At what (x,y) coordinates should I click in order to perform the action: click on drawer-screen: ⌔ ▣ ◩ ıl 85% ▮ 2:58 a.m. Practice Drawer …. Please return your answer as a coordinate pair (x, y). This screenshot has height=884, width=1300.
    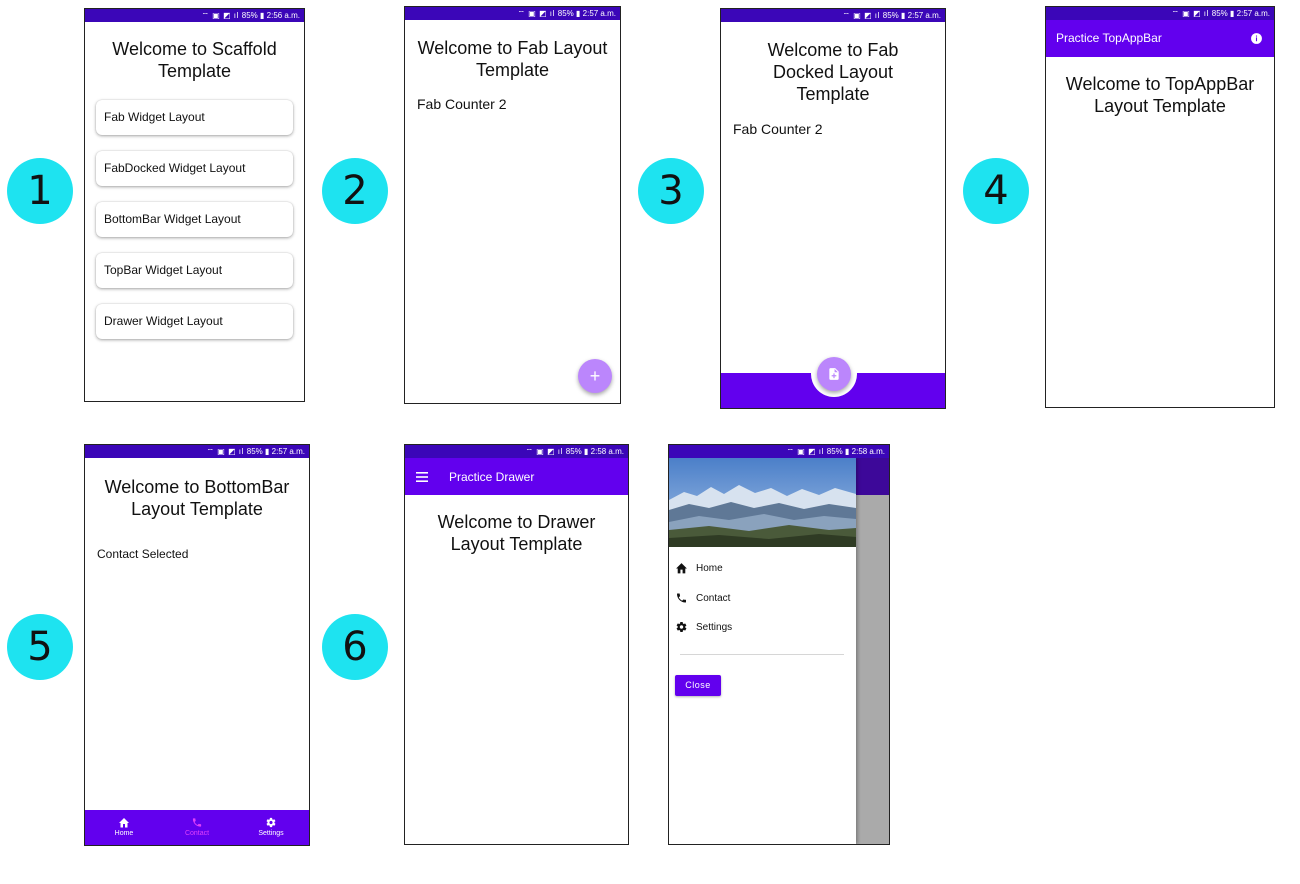
    Looking at the image, I should click on (516, 644).